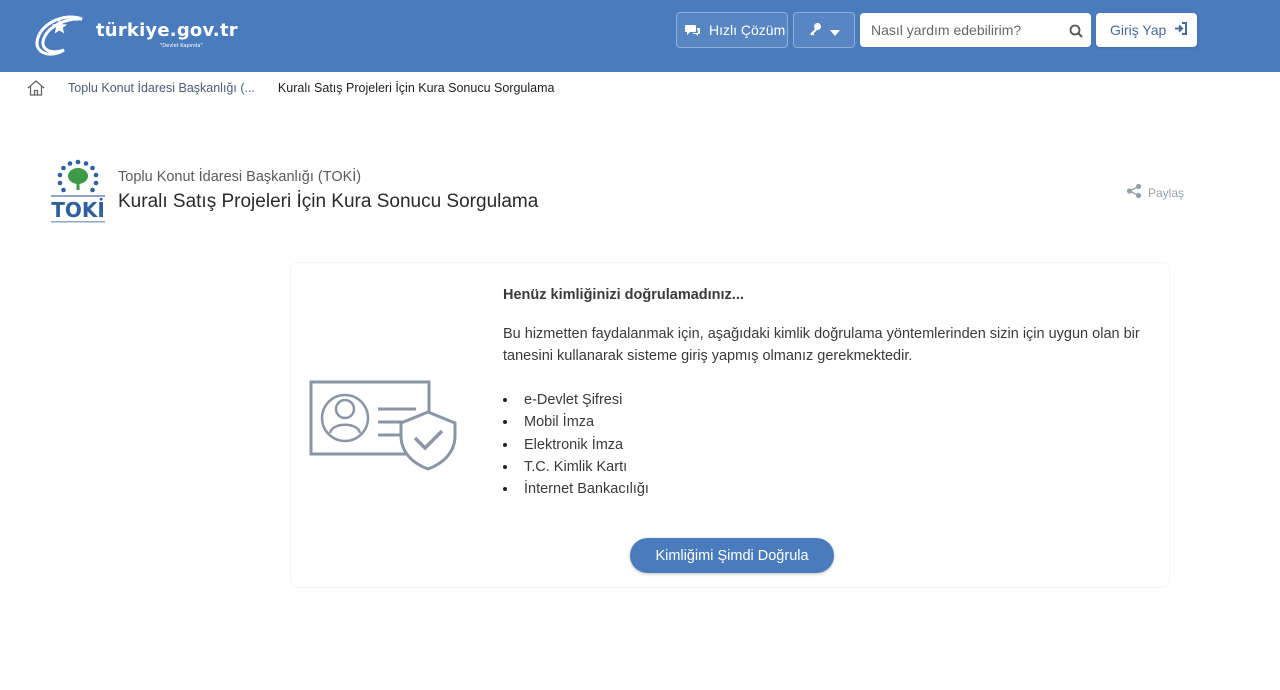 This screenshot has height=690, width=1280. Describe the element at coordinates (78, 192) in the screenshot. I see `toki-logo: TOKİ` at that location.